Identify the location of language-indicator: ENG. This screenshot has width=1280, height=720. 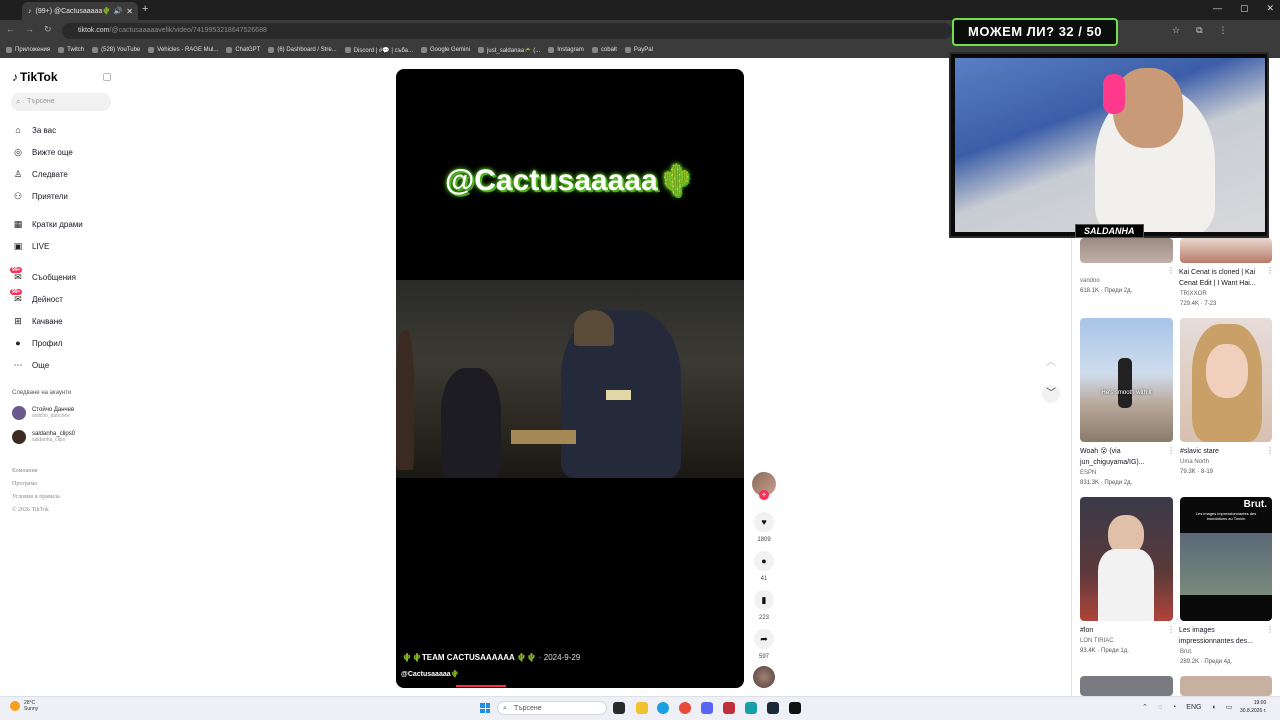
(1193, 707).